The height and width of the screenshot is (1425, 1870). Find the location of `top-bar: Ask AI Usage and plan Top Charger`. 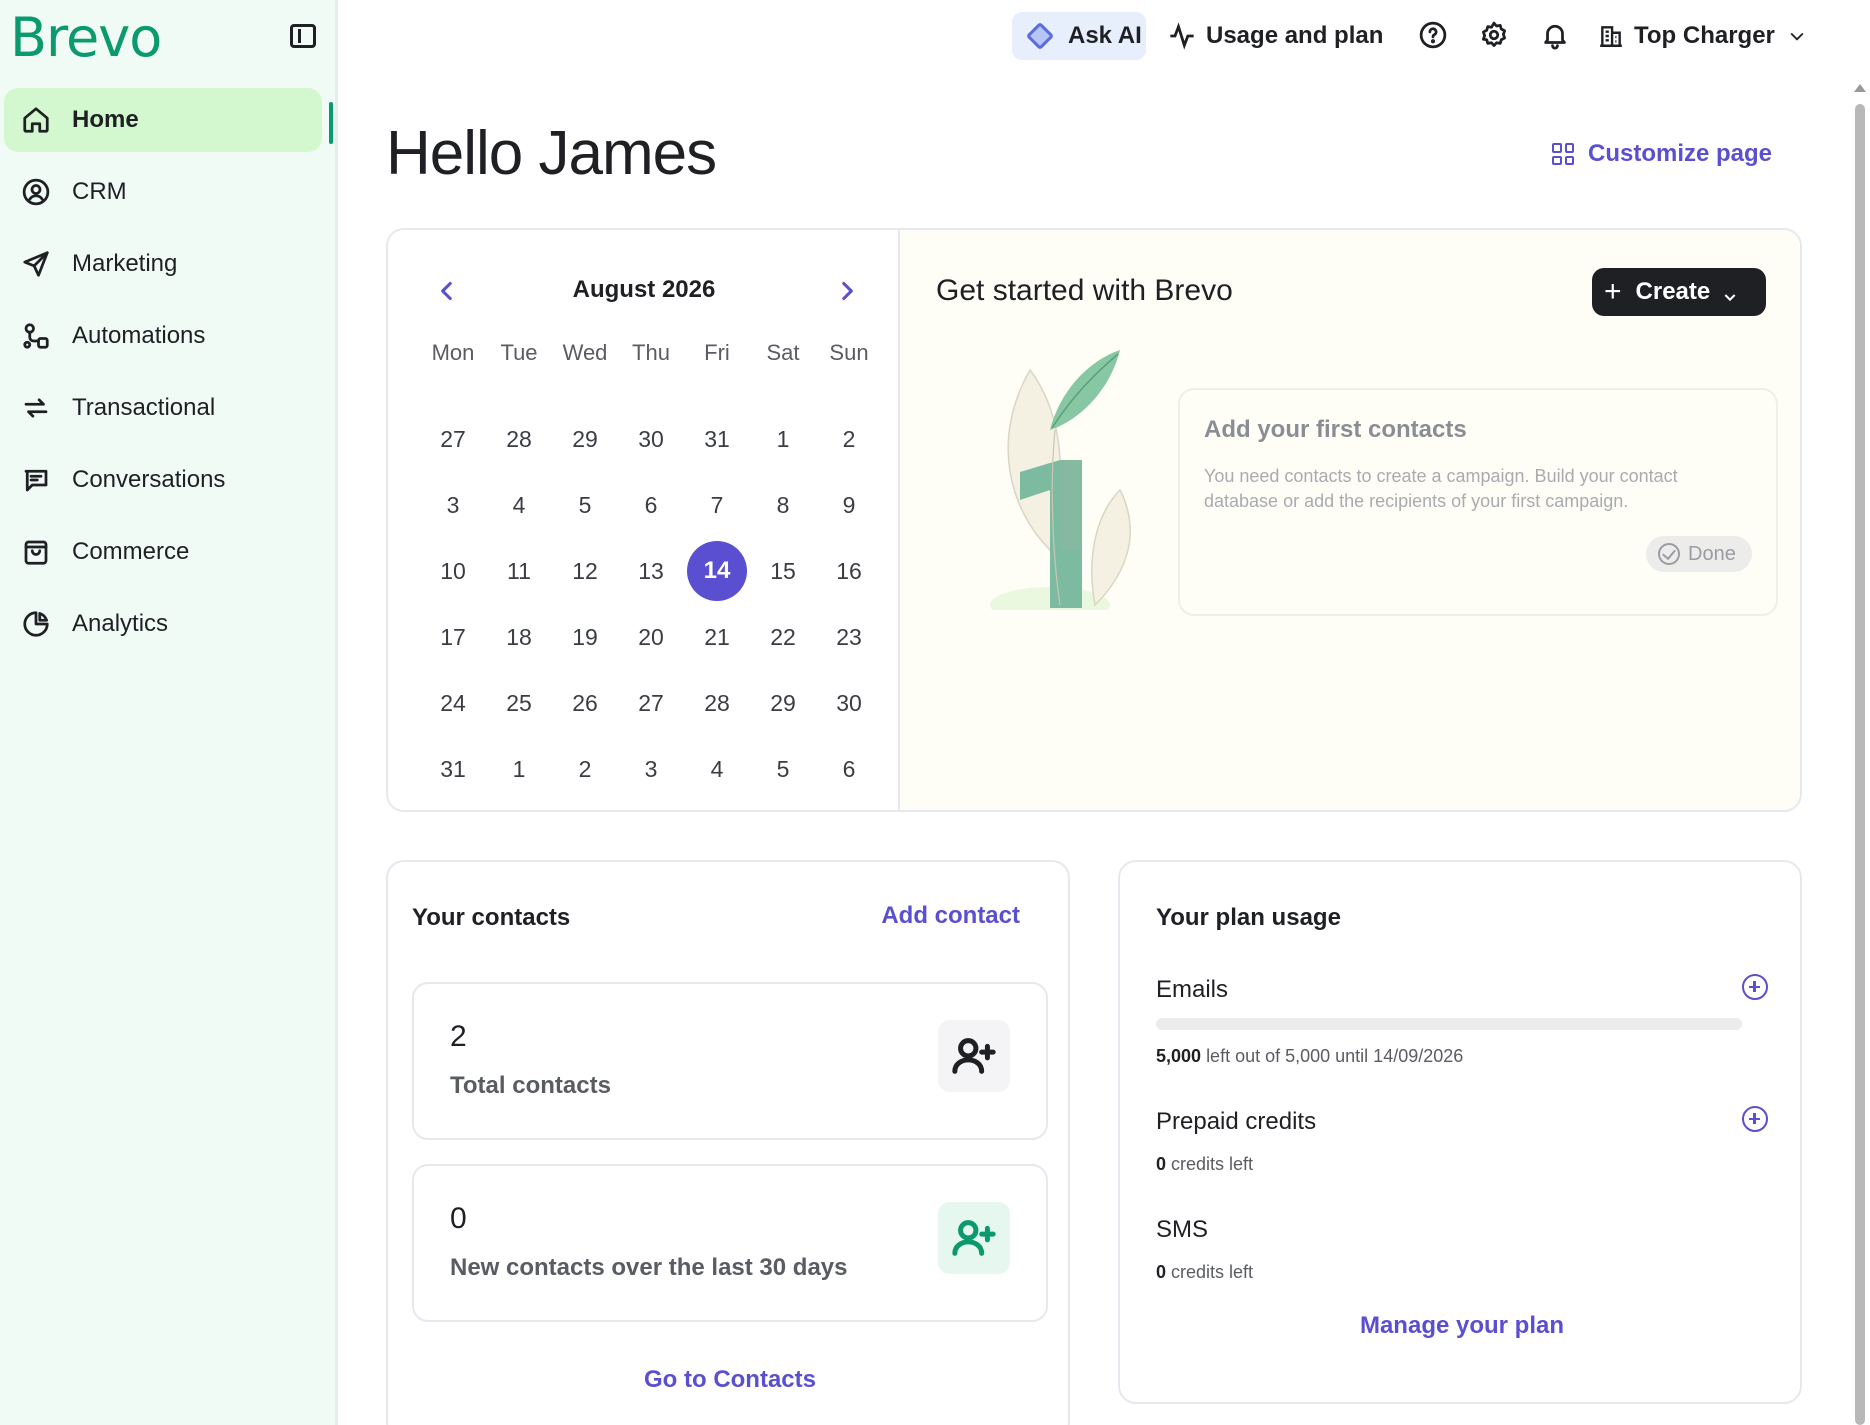

top-bar: Ask AI Usage and plan Top Charger is located at coordinates (1104, 36).